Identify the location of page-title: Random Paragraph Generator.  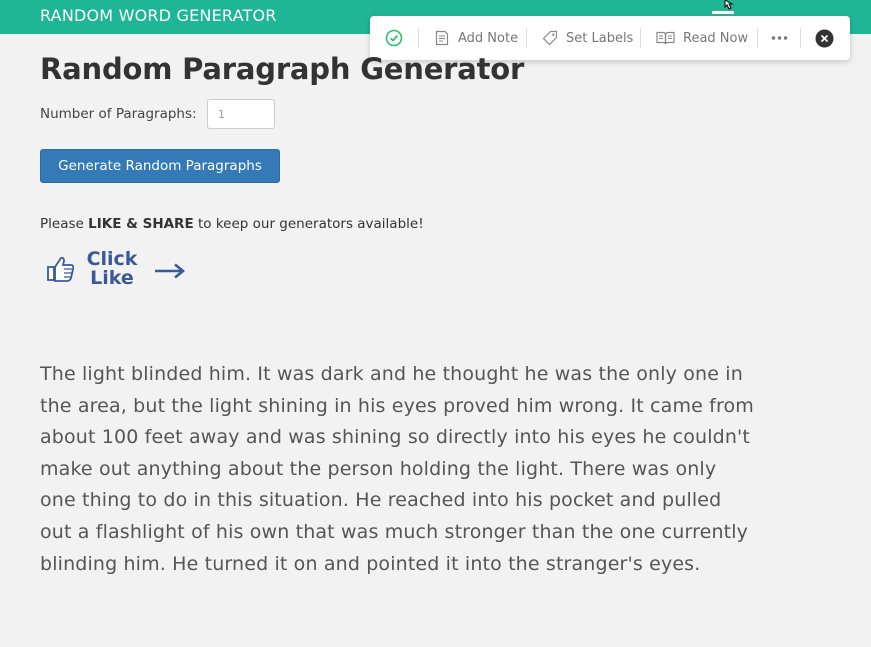
(282, 69).